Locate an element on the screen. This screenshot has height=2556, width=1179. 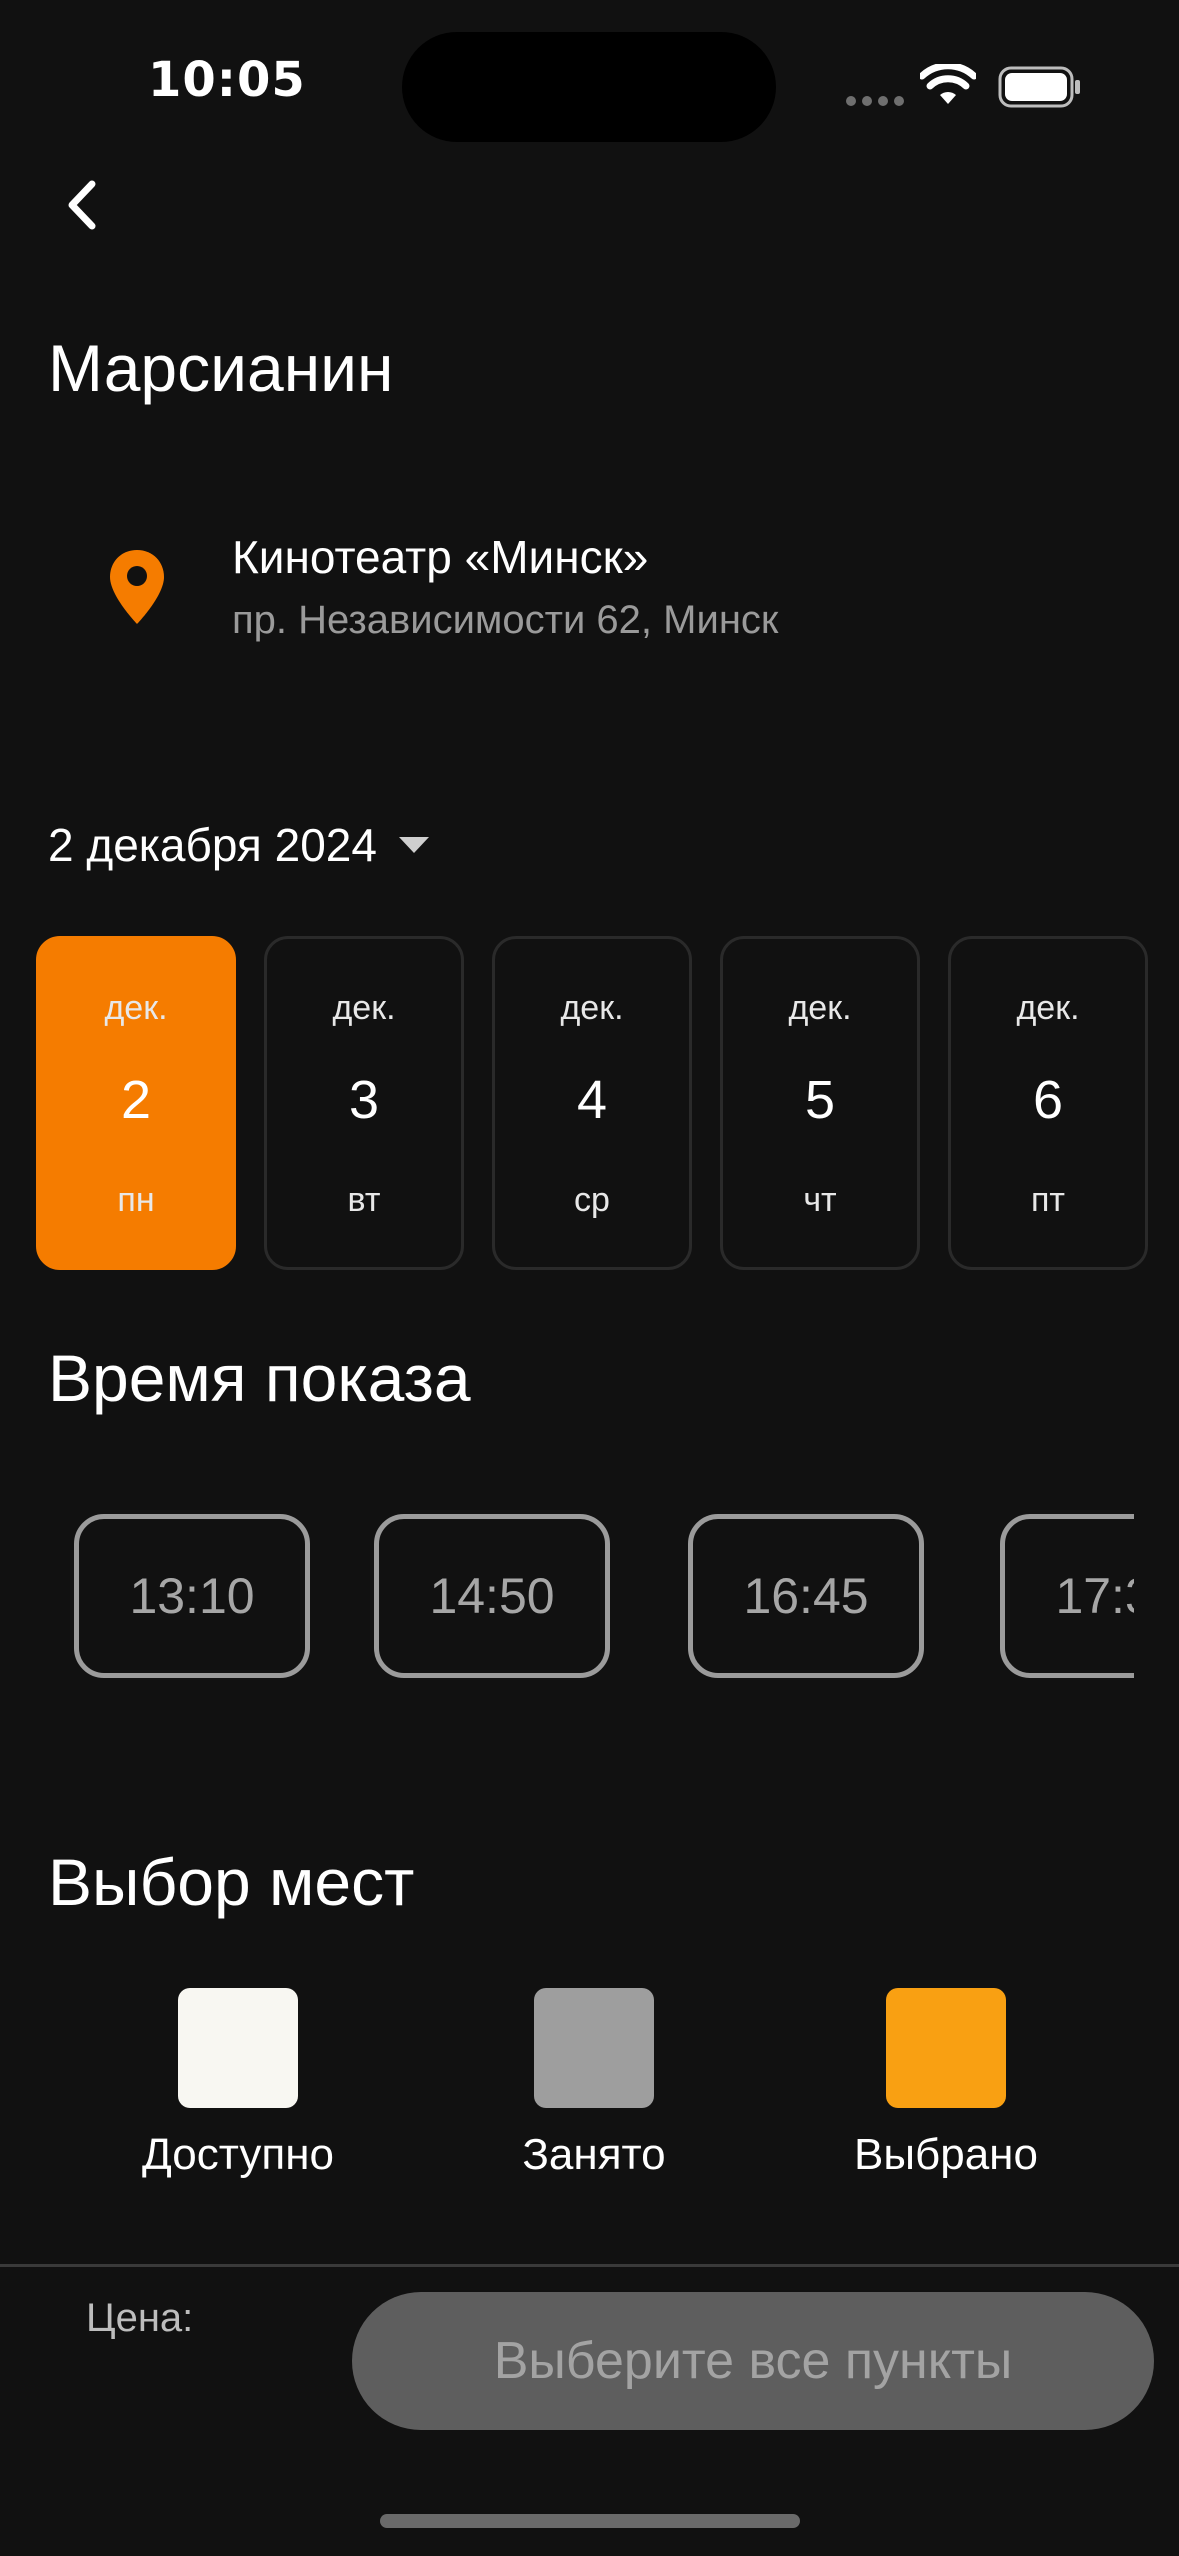
showtime-button: 17:30 is located at coordinates (1067, 1596).